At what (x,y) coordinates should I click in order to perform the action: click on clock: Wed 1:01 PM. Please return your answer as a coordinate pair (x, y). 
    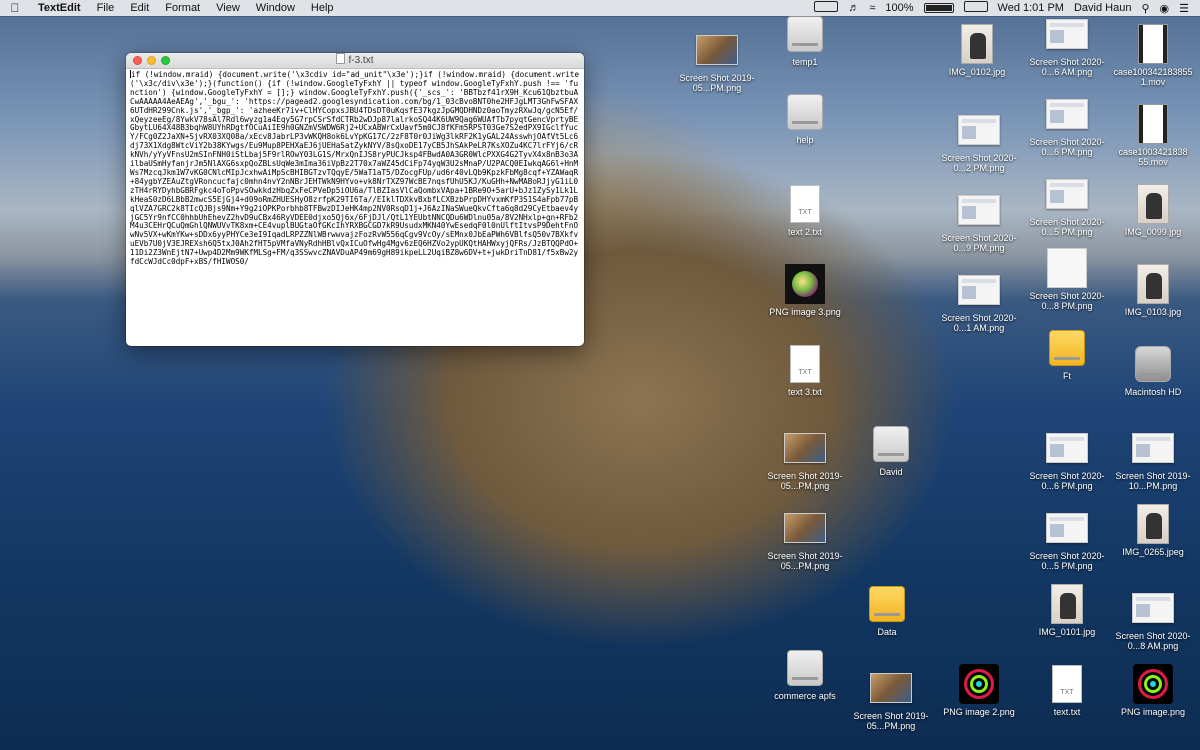
    Looking at the image, I should click on (1031, 8).